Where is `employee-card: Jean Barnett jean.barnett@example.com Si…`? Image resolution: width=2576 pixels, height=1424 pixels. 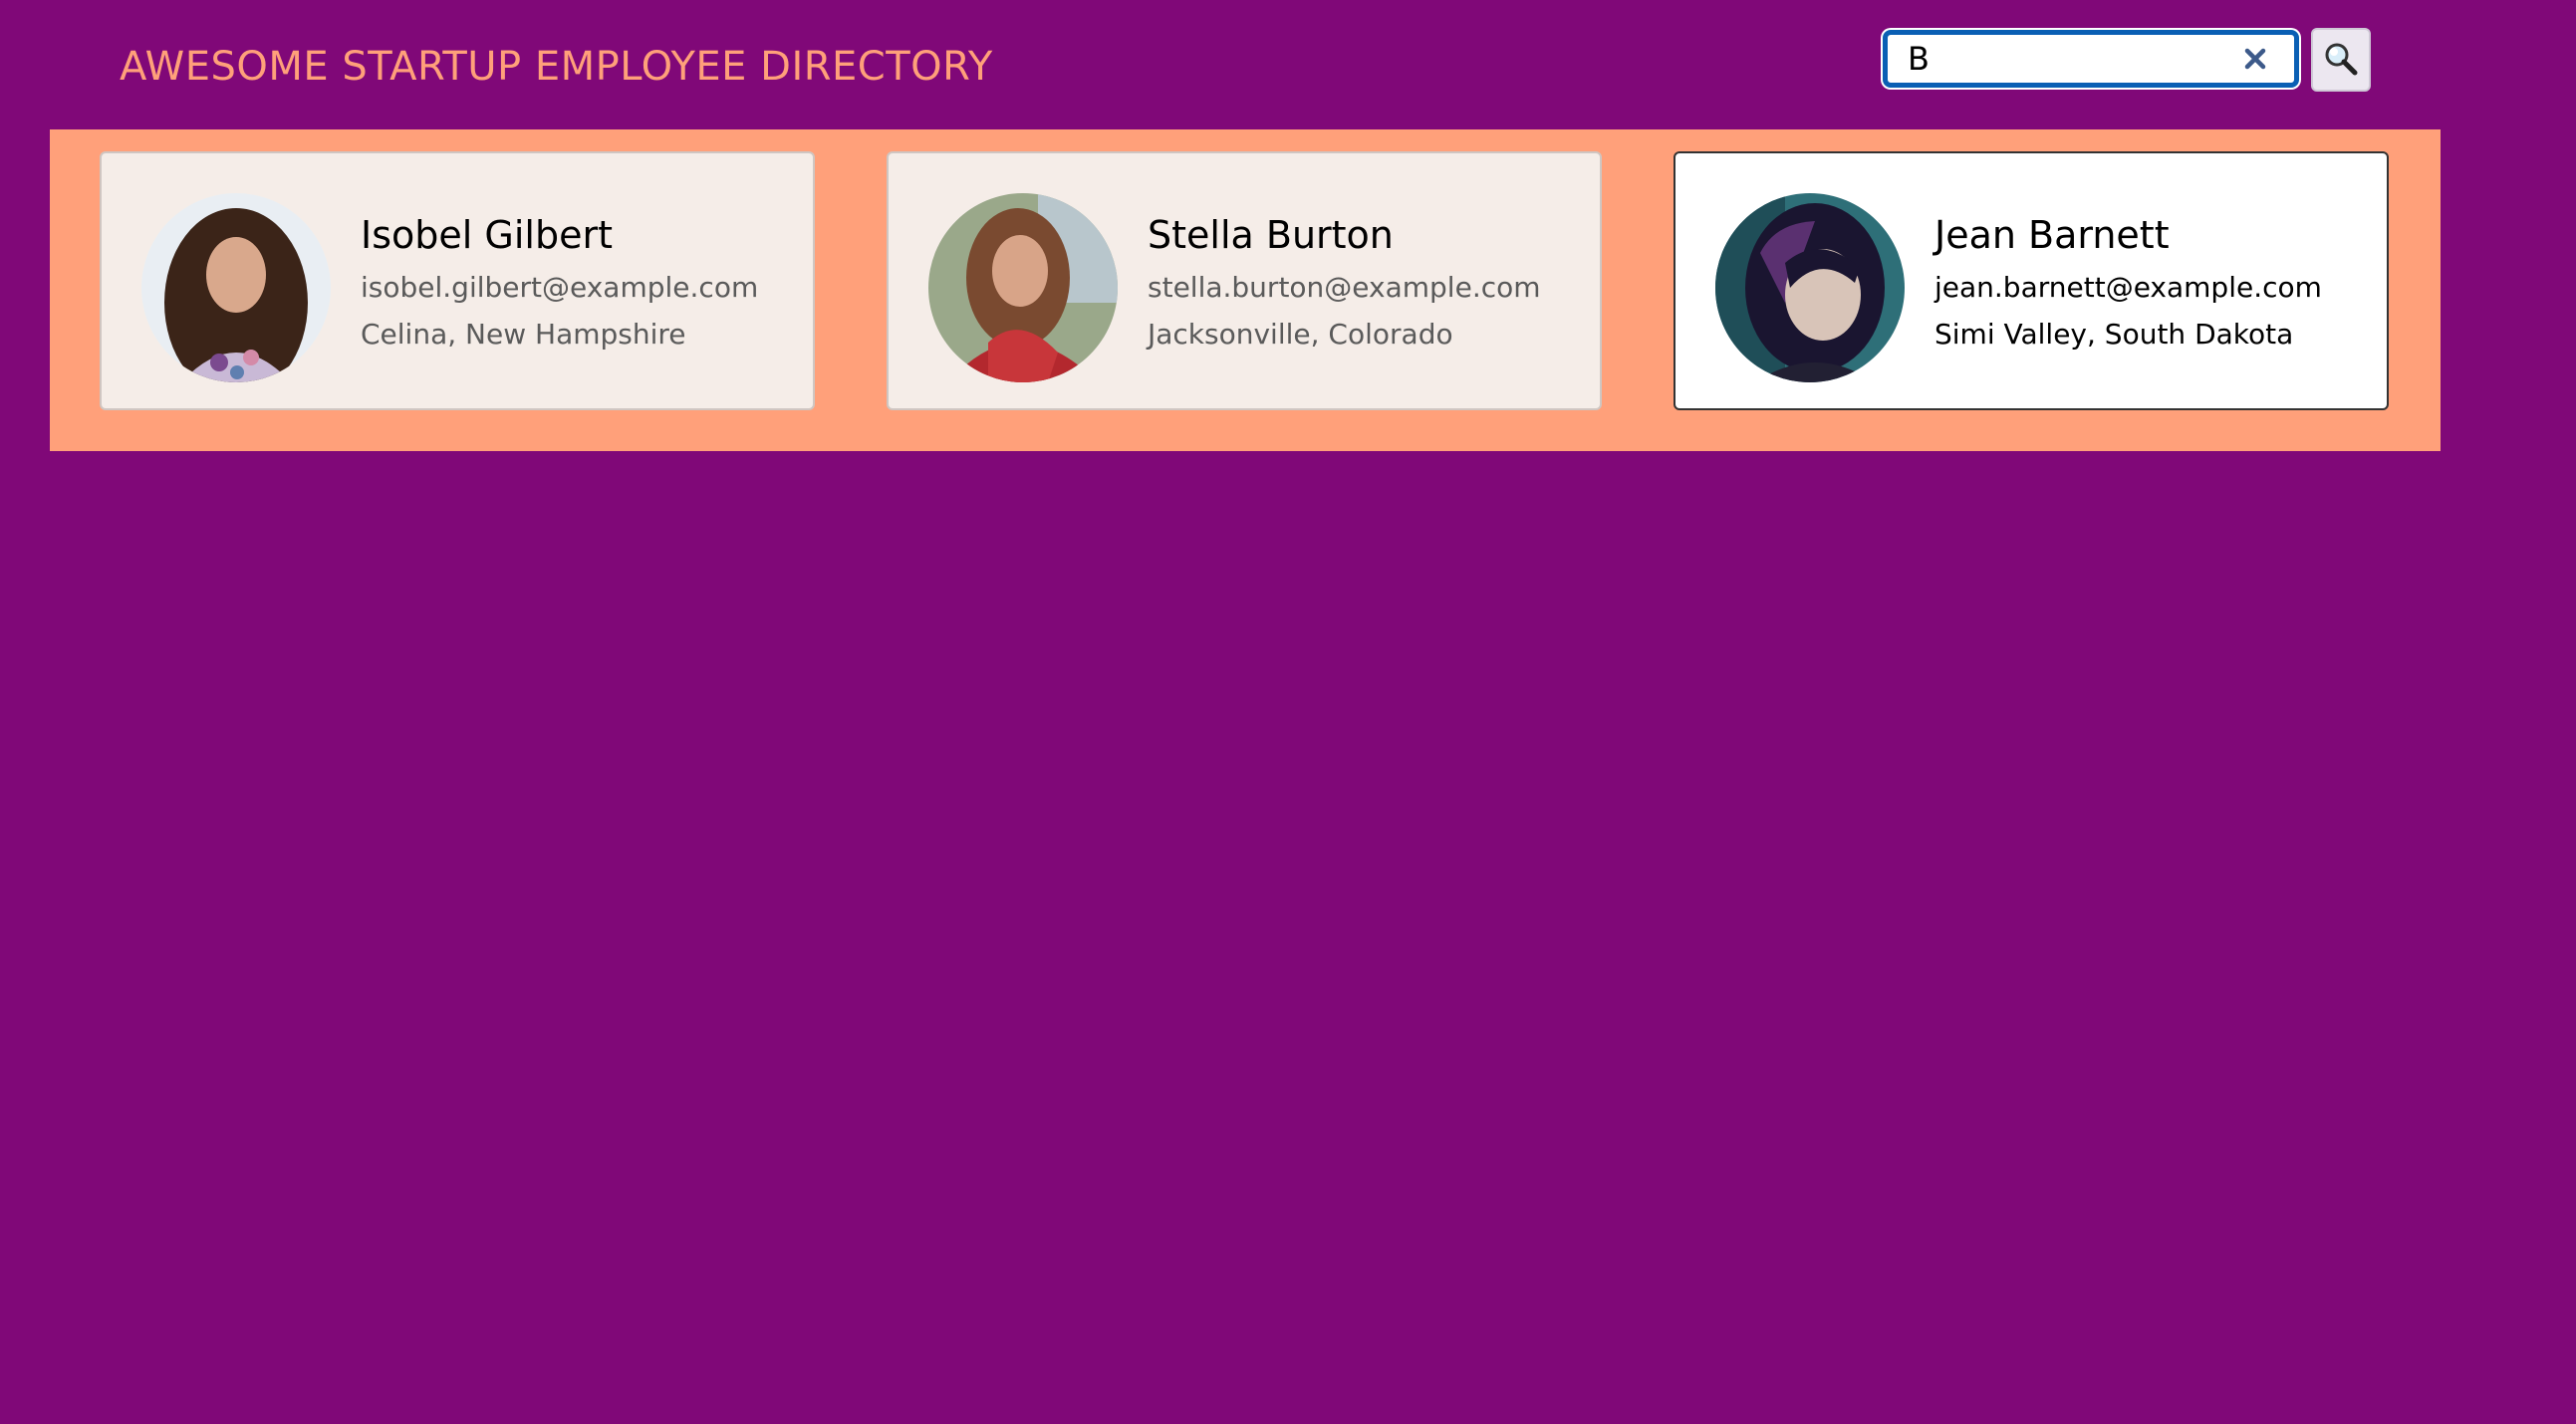
employee-card: Jean Barnett jean.barnett@example.com Si… is located at coordinates (2031, 280).